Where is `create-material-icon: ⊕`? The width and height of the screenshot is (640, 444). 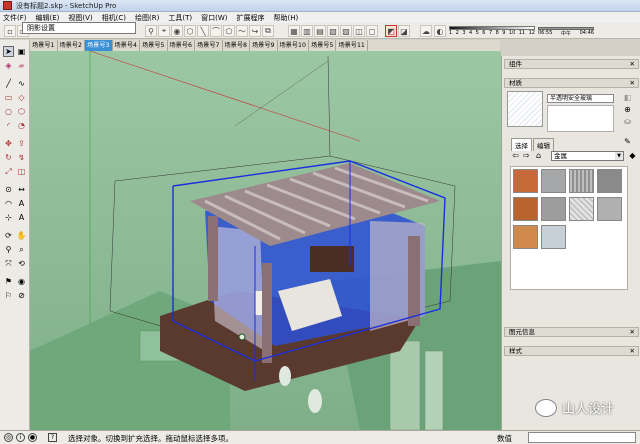
create-material-icon: ⊕ is located at coordinates (627, 109).